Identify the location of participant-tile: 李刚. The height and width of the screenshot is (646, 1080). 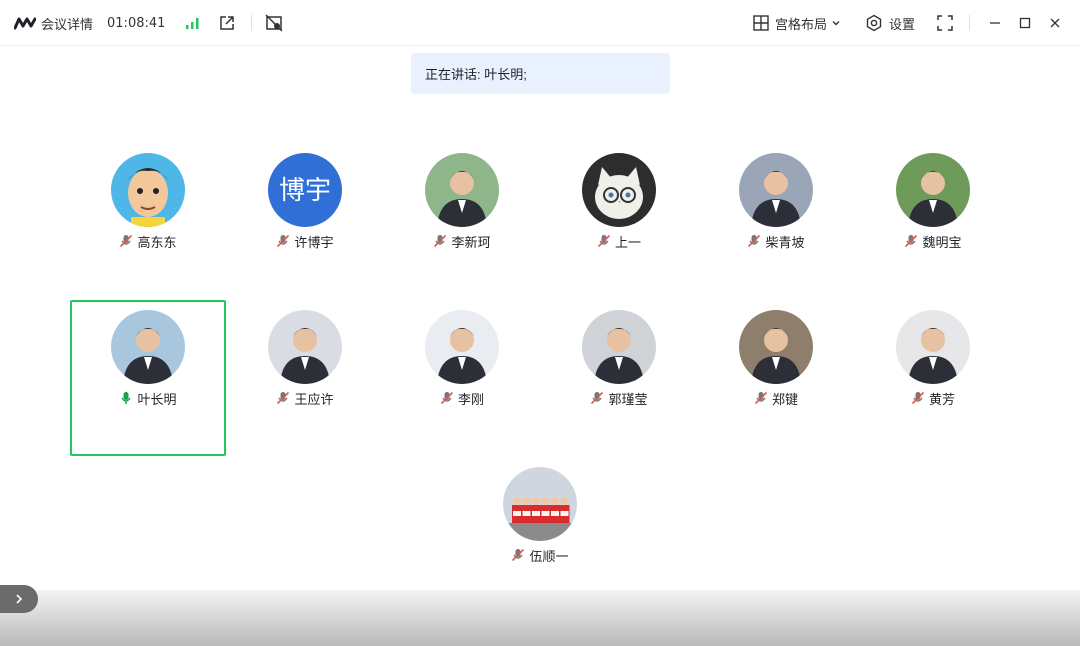
(462, 378).